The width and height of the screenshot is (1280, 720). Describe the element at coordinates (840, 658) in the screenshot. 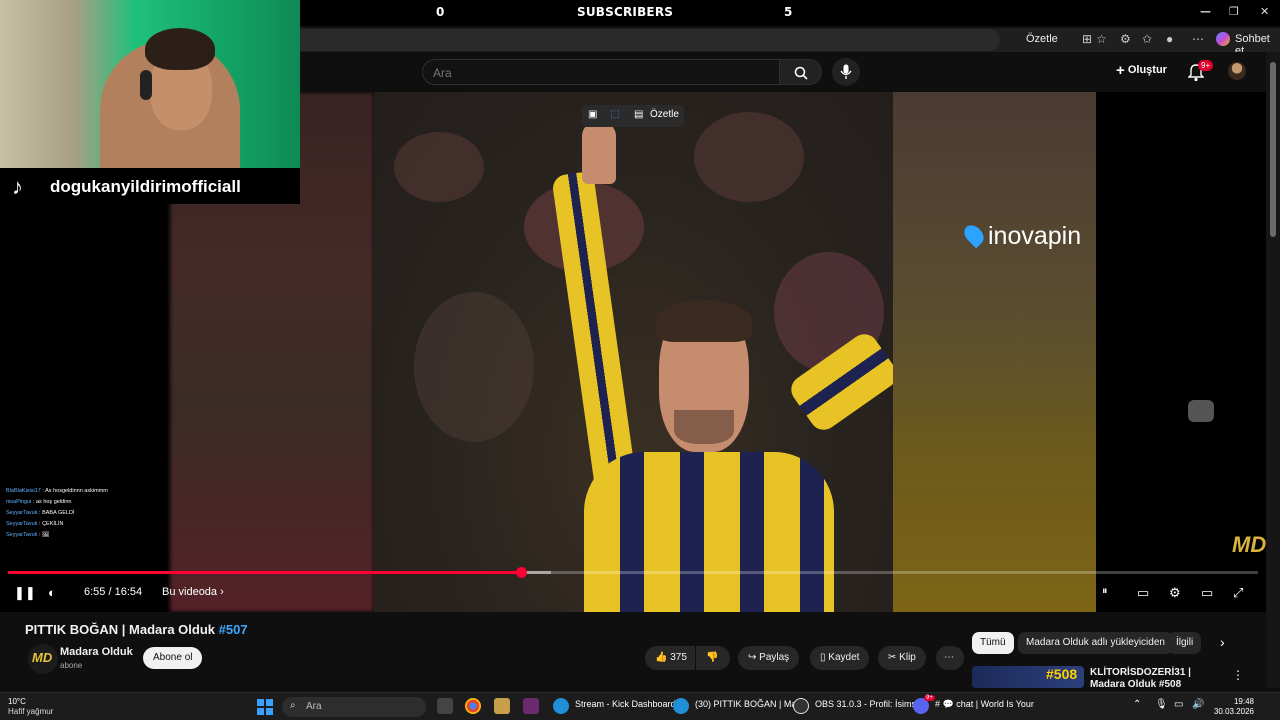

I see `save-button: ▯ Kaydet` at that location.